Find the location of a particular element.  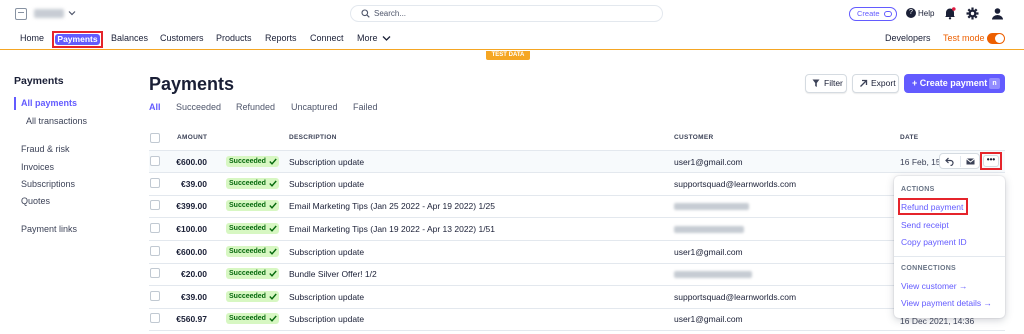

column-header-customer: CUSTOMER is located at coordinates (693, 137).